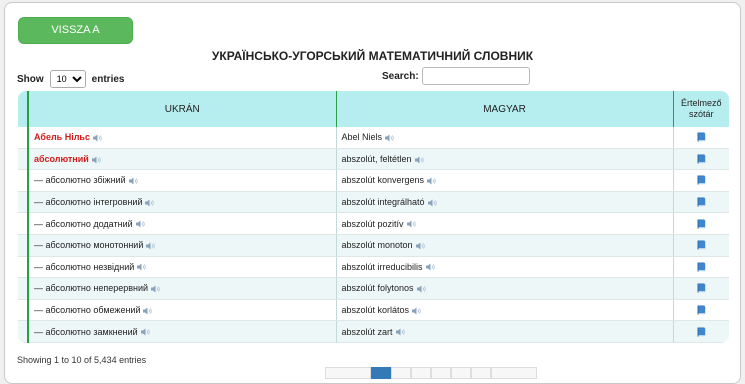  Describe the element at coordinates (377, 245) in the screenshot. I see `hungarian-term: abszolút monoton` at that location.